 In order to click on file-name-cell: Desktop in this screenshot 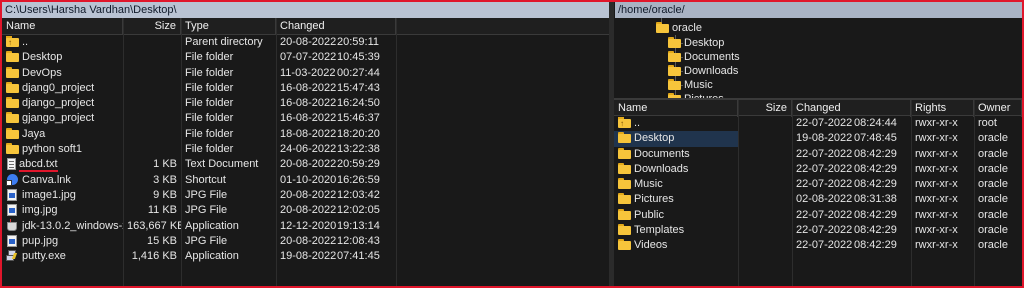, I will do `click(62, 57)`.